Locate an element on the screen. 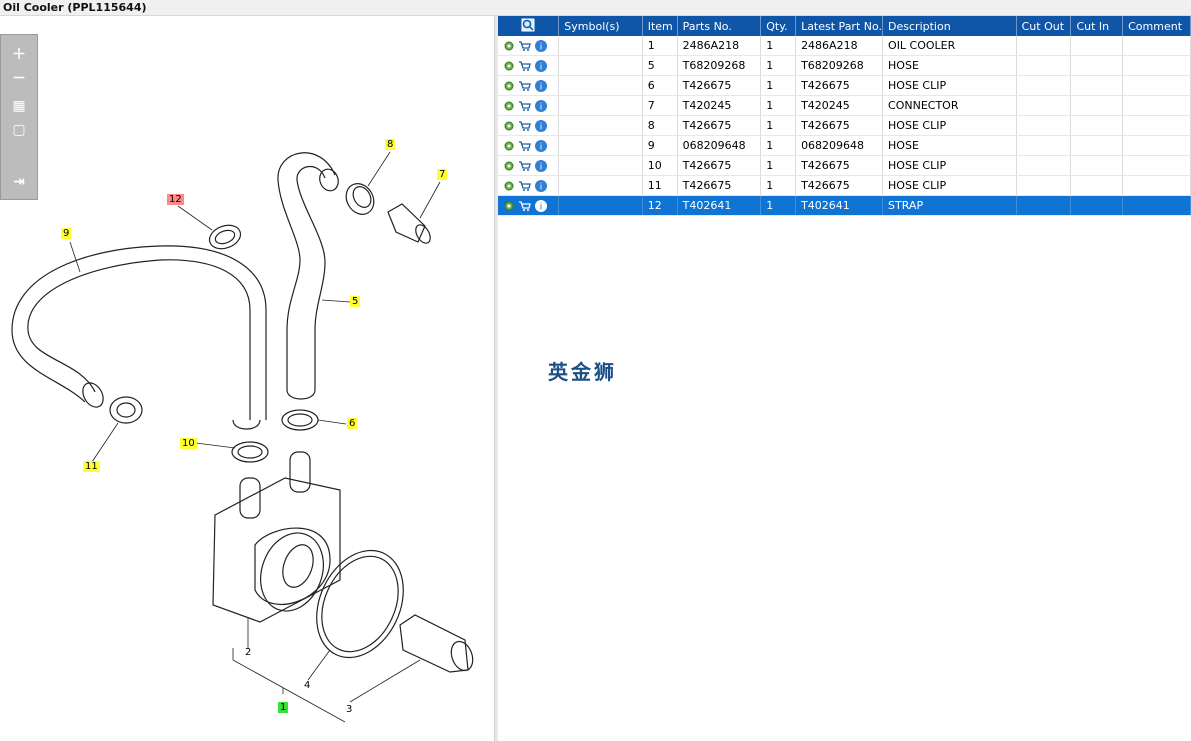 The width and height of the screenshot is (1191, 741). table-row: i 7 T420245 1 T420245 CONNECTOR is located at coordinates (844, 105).